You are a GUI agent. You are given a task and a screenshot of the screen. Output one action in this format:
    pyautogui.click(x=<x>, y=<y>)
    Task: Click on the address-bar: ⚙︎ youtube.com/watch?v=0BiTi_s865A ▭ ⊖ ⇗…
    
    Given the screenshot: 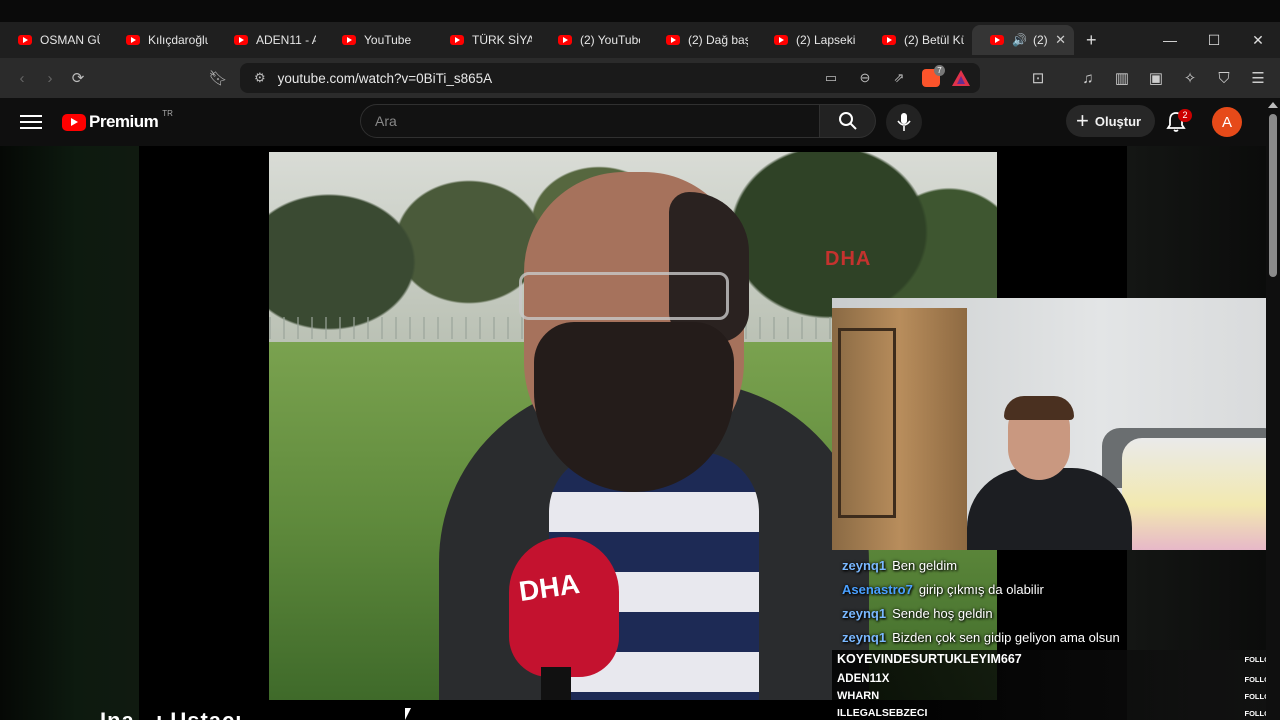 What is the action you would take?
    pyautogui.click(x=610, y=78)
    